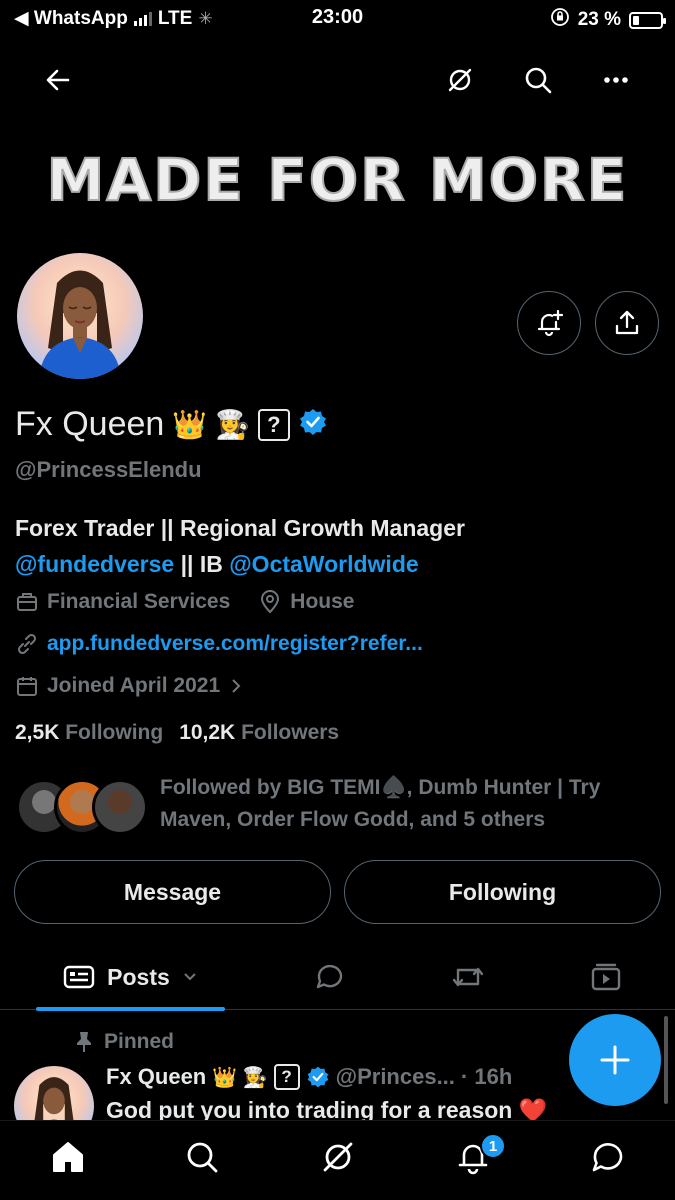 The image size is (675, 1200). I want to click on profile-banner: MADE FOR MORE, so click(337, 180).